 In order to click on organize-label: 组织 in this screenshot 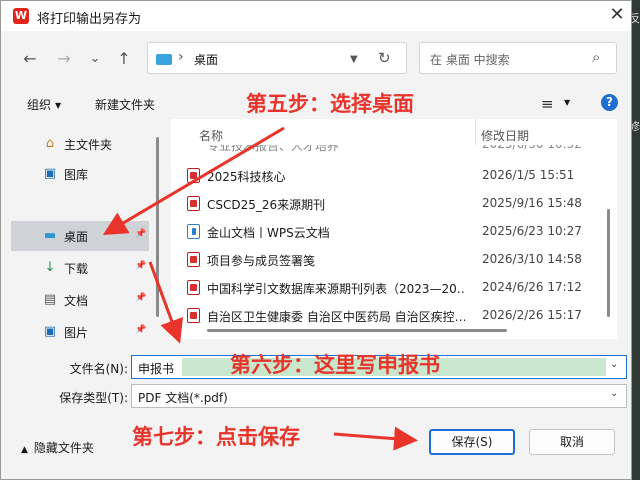, I will do `click(39, 105)`.